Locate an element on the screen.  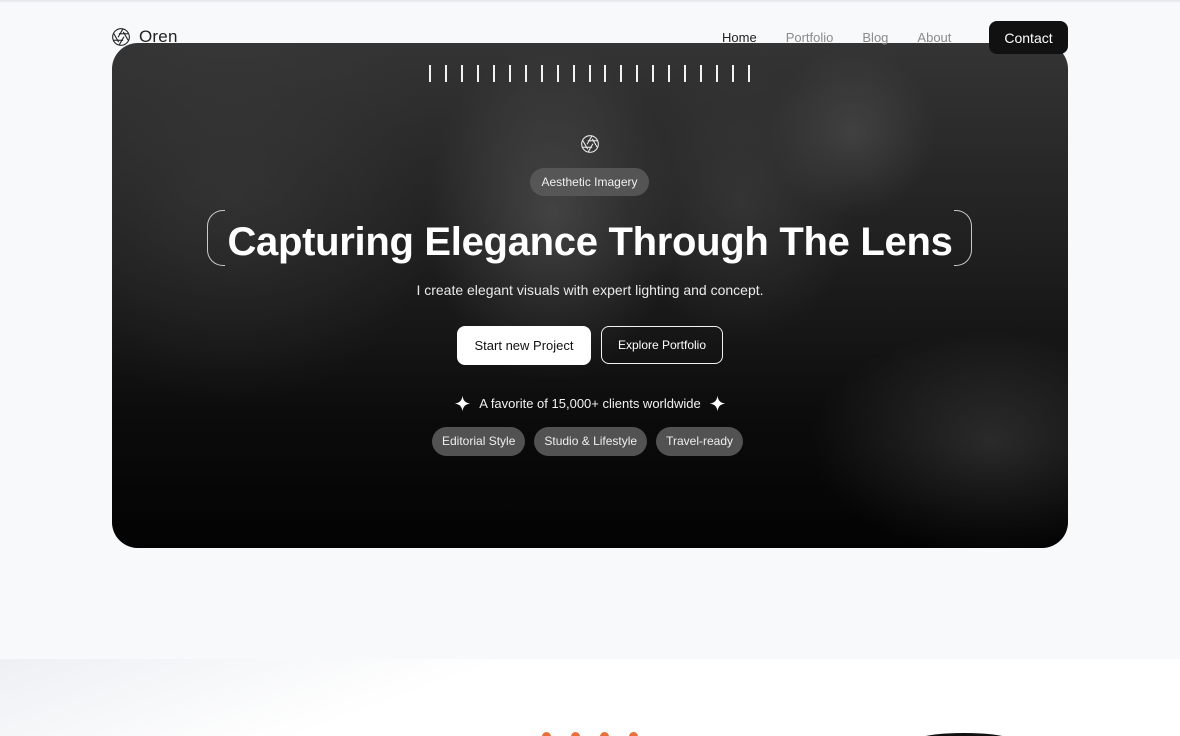
decorative-tick-marks is located at coordinates (590, 74).